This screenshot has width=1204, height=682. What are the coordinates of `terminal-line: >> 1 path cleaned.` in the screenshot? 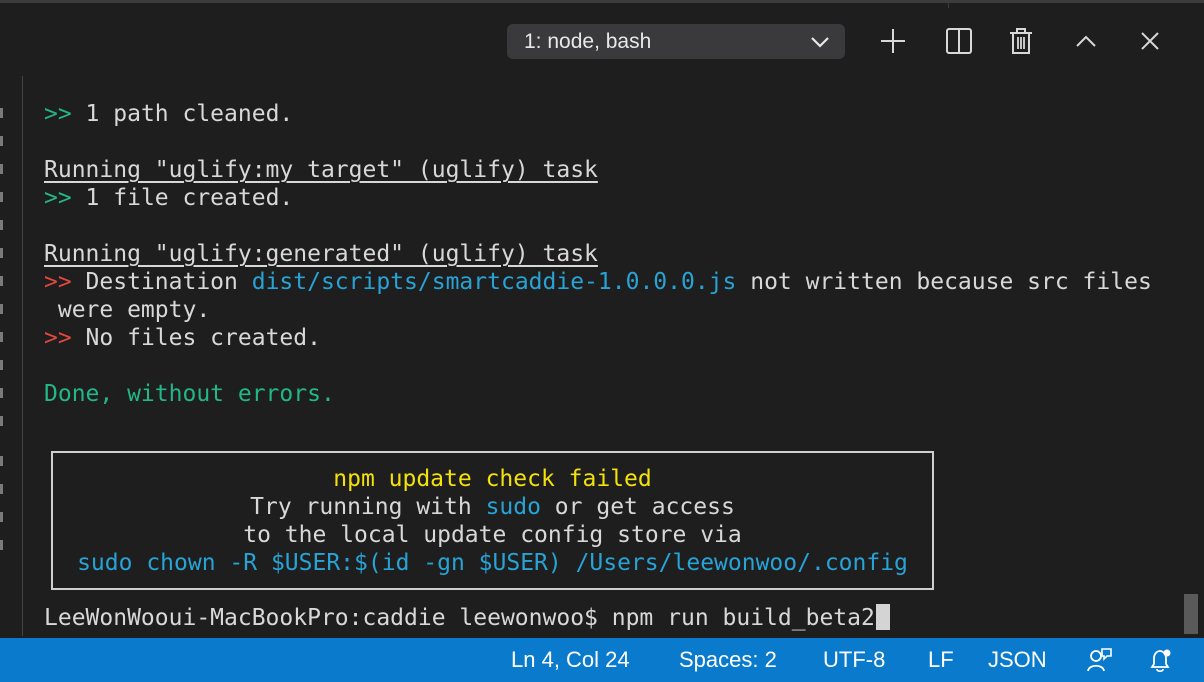 It's located at (168, 114).